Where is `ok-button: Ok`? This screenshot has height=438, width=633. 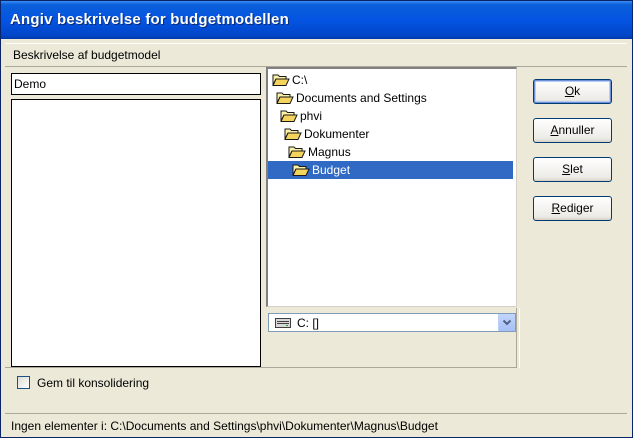
ok-button: Ok is located at coordinates (572, 91).